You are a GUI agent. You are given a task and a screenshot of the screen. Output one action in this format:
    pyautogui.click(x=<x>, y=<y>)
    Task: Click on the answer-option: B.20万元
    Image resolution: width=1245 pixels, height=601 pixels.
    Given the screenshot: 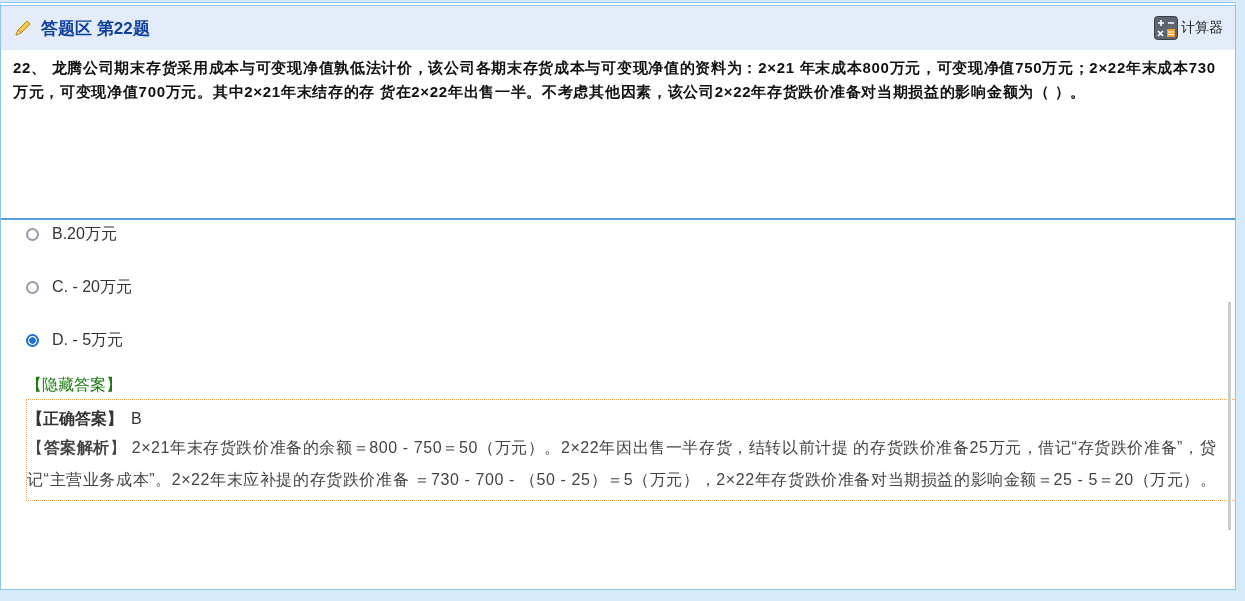 What is the action you would take?
    pyautogui.click(x=71, y=234)
    